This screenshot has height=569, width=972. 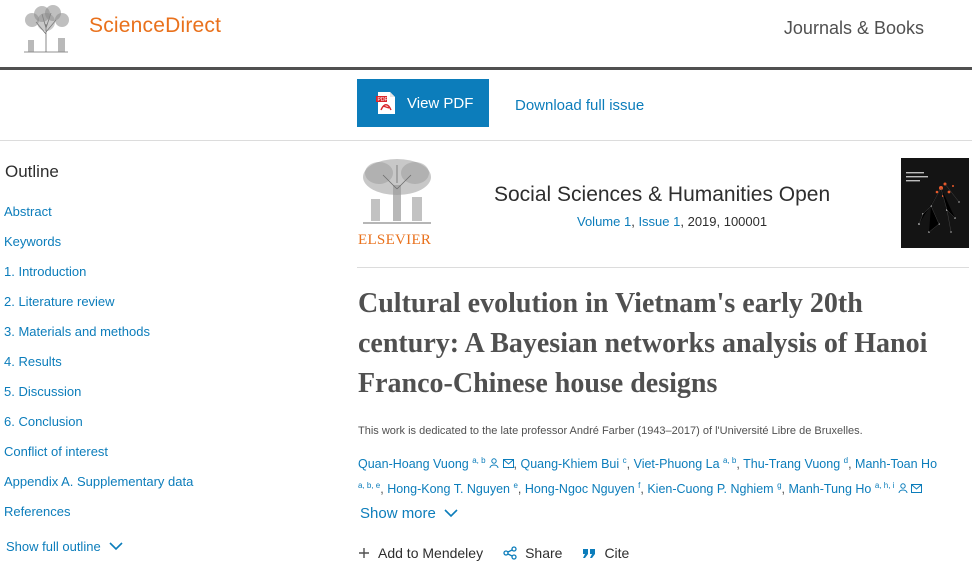 What do you see at coordinates (710, 489) in the screenshot?
I see `author-name: Kien-Cuong P. Nghiem` at bounding box center [710, 489].